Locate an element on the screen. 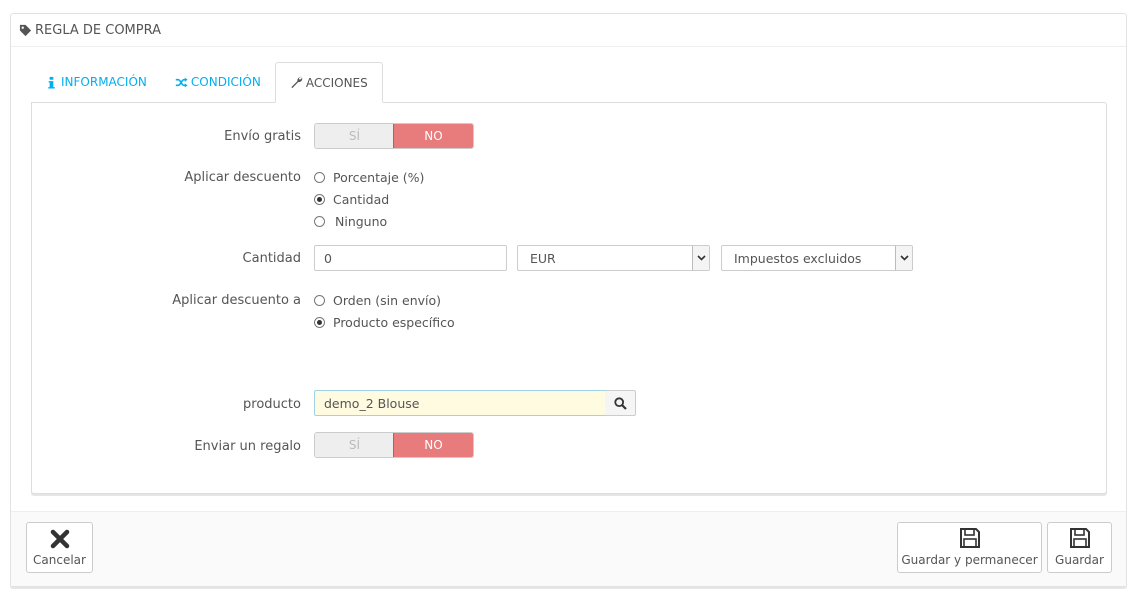 This screenshot has width=1137, height=599. tax-value: Impuestos excluidos is located at coordinates (798, 258).